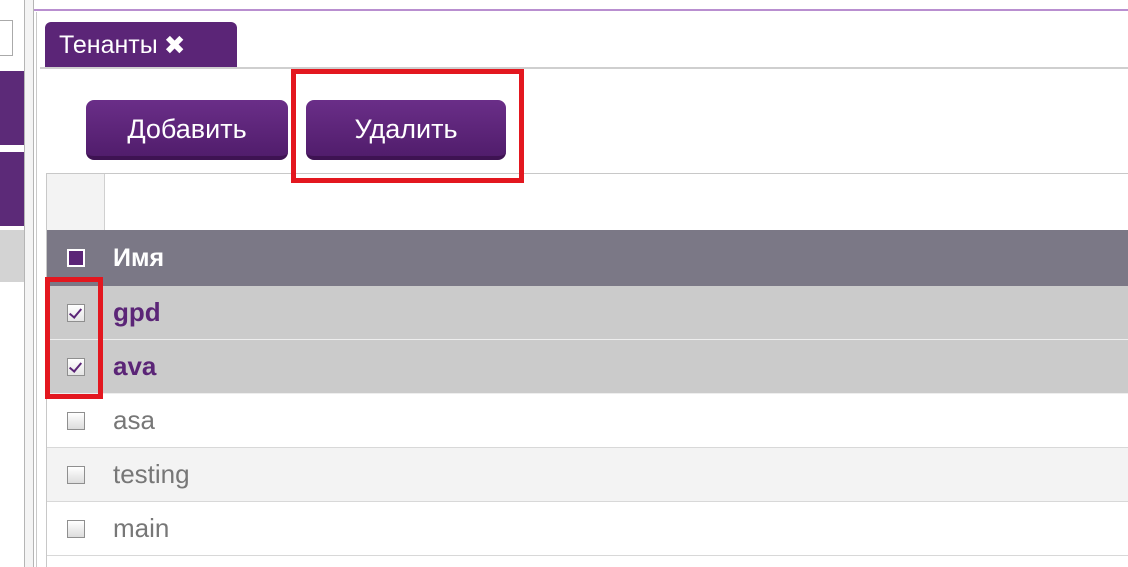 Image resolution: width=1128 pixels, height=567 pixels. Describe the element at coordinates (587, 313) in the screenshot. I see `table-row: gpd` at that location.